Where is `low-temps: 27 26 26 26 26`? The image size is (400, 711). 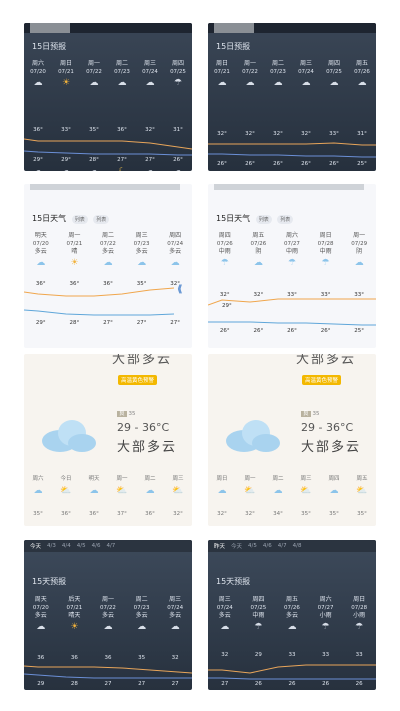
low-temps: 27 26 26 26 26 is located at coordinates (292, 684).